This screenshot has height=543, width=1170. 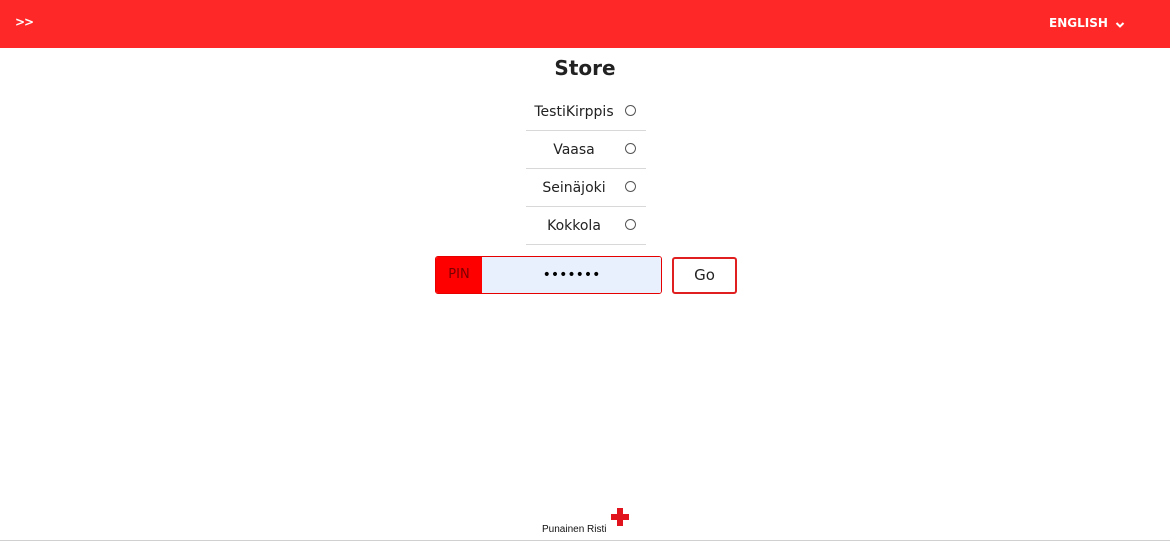 I want to click on punainen-risti-logo: Punainen Risti, so click(x=588, y=522).